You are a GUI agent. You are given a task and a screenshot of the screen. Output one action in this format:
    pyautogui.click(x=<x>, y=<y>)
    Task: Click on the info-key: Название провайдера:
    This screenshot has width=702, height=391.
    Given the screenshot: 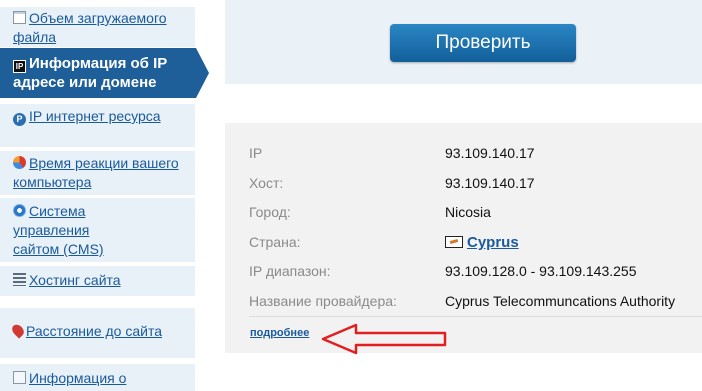 What is the action you would take?
    pyautogui.click(x=323, y=301)
    